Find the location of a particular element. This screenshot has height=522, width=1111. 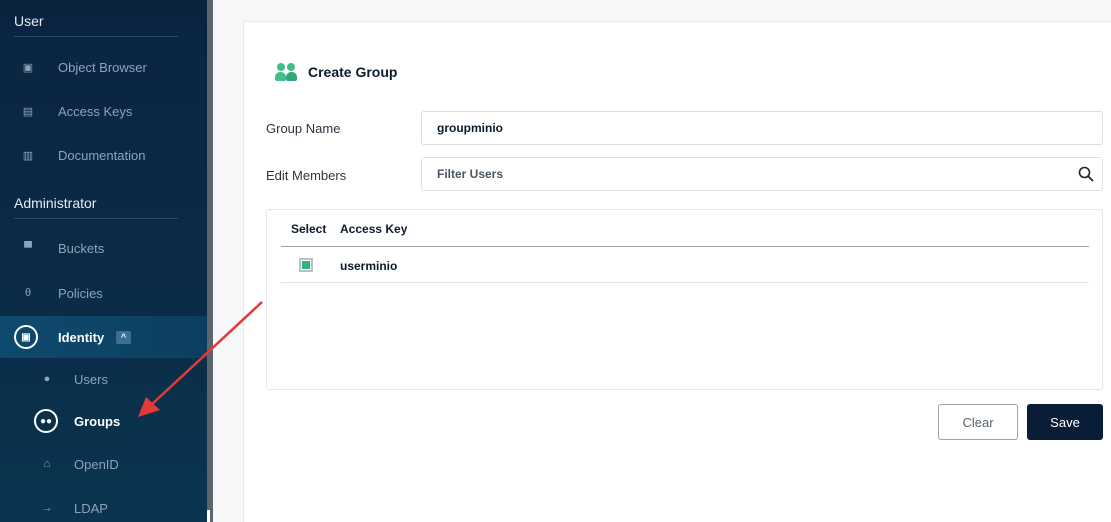

filter-users-input: Filter Users is located at coordinates (762, 174).